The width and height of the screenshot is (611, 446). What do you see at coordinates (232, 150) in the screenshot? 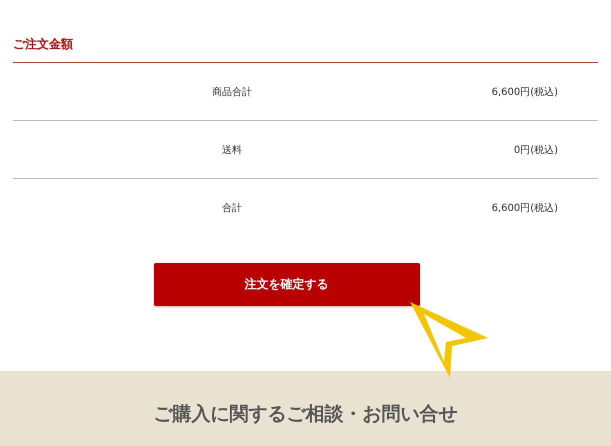
I see `row-label: 送料` at bounding box center [232, 150].